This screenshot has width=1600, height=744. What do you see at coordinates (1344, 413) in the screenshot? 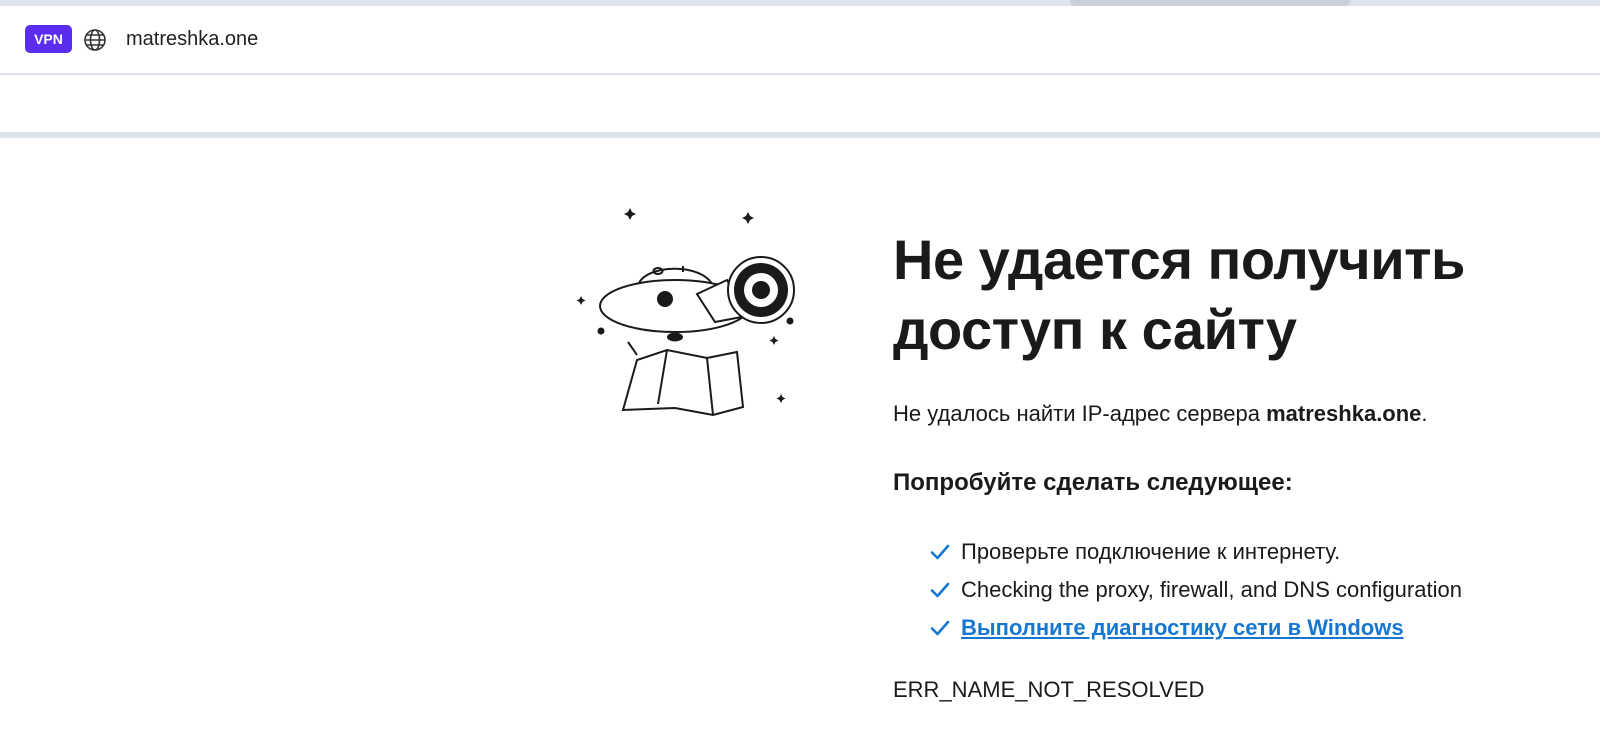
I see `summary-host: matreshka.one` at bounding box center [1344, 413].